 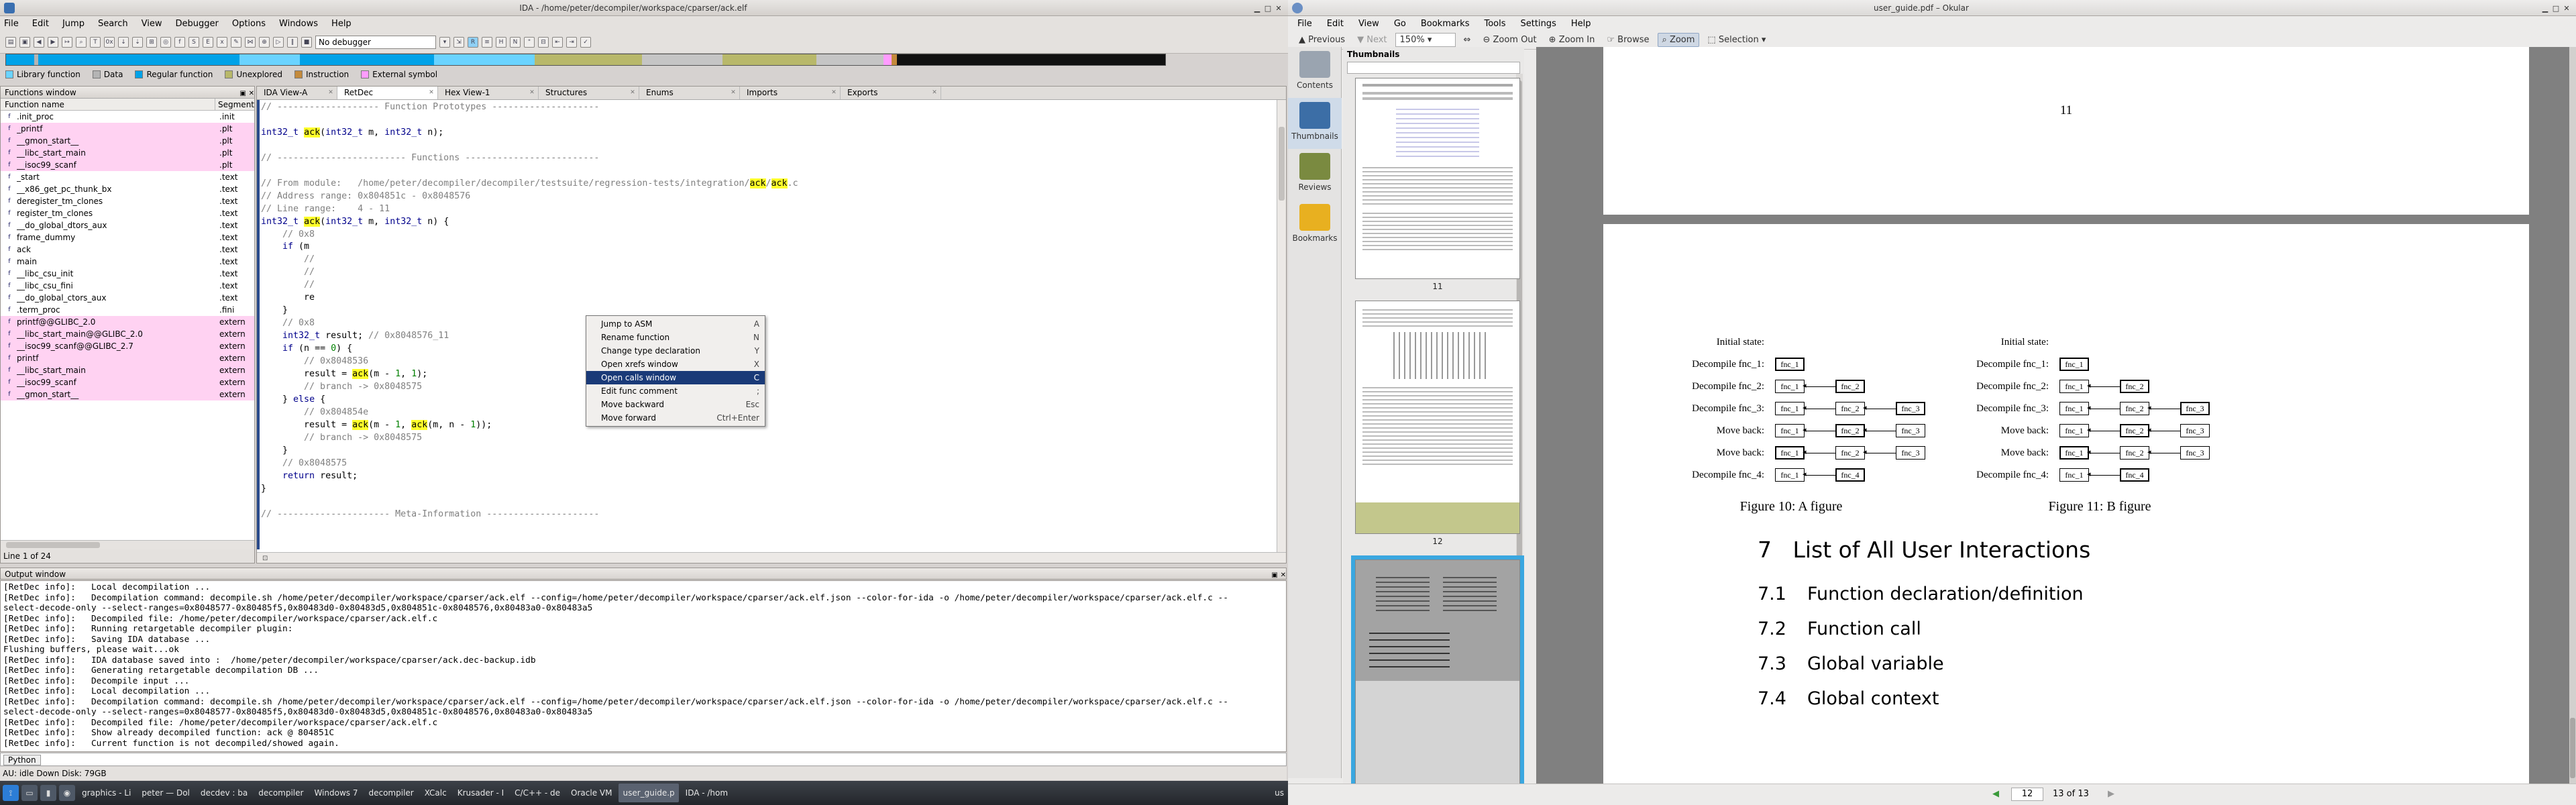 What do you see at coordinates (1433, 68) in the screenshot?
I see `thumbnails-search-input` at bounding box center [1433, 68].